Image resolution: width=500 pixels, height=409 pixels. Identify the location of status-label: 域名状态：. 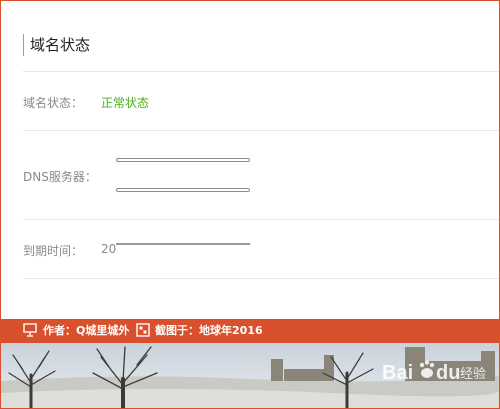
(53, 103).